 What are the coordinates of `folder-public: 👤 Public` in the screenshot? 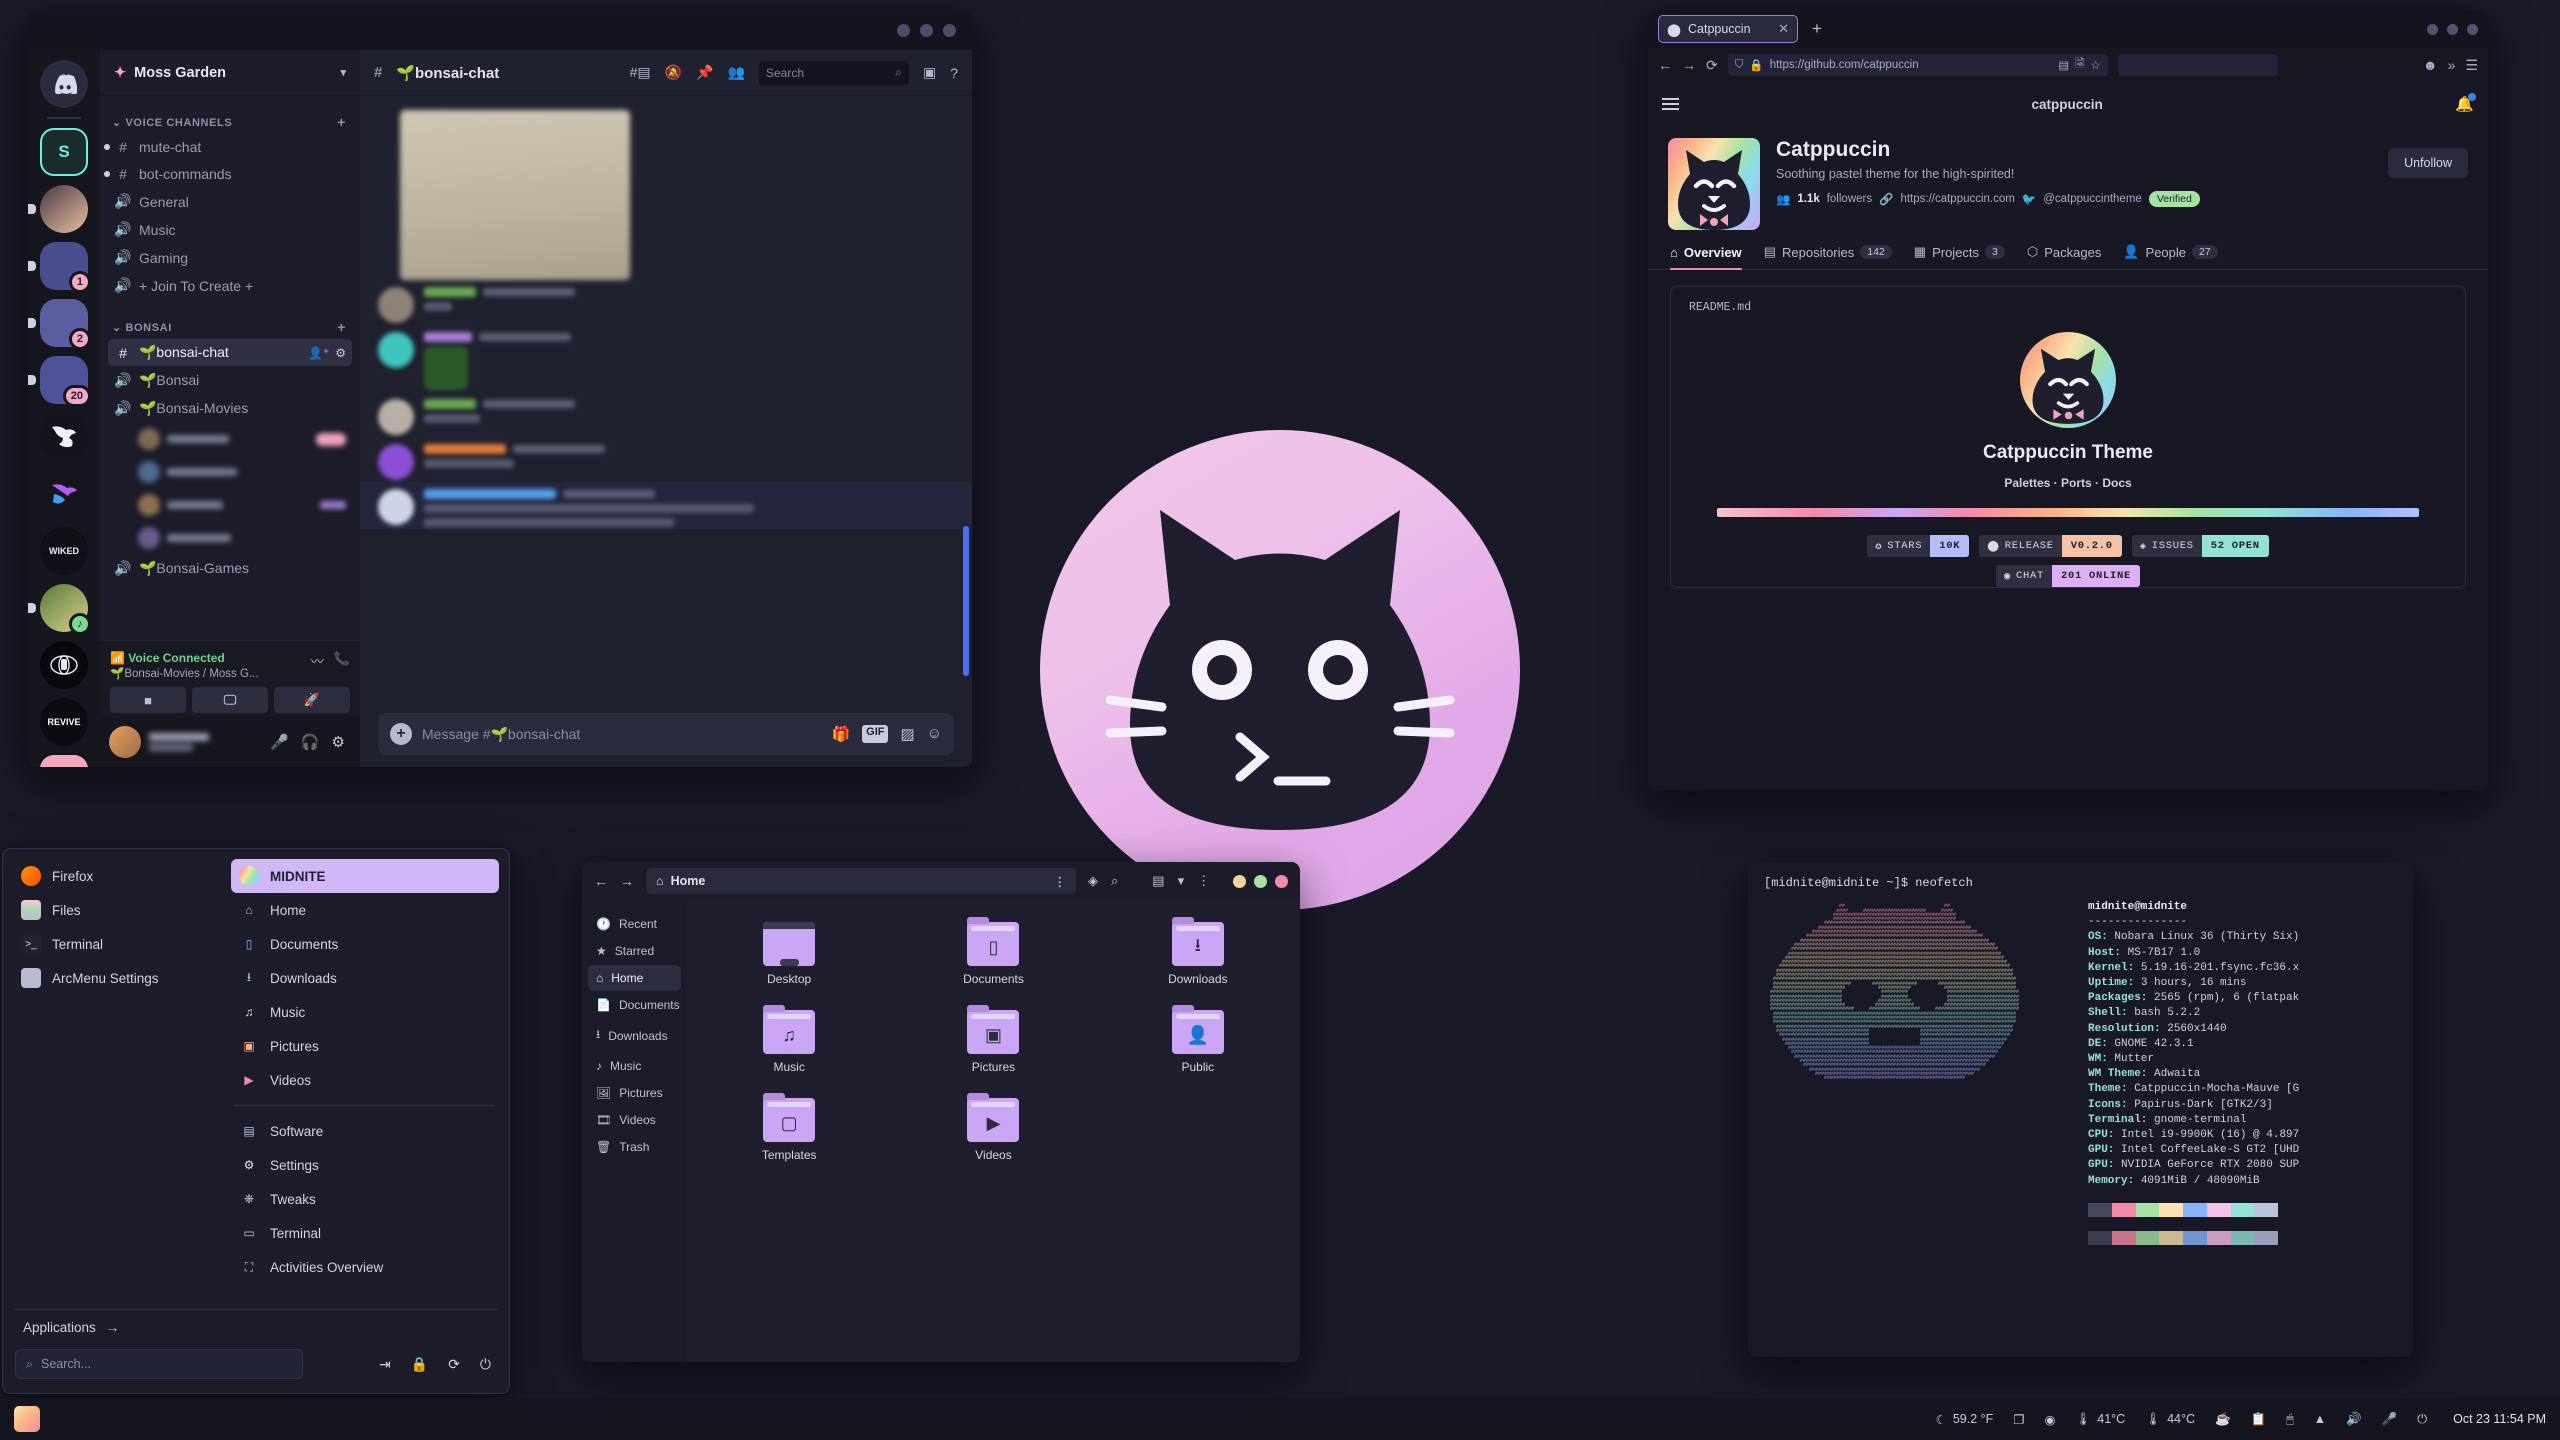 It's located at (1197, 1051).